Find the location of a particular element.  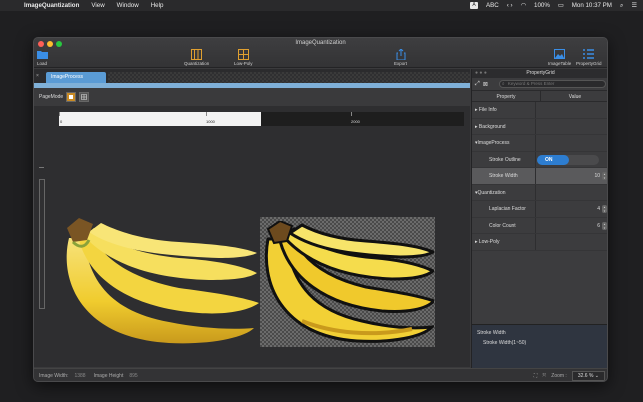

single-page-mode-button is located at coordinates (71, 97).